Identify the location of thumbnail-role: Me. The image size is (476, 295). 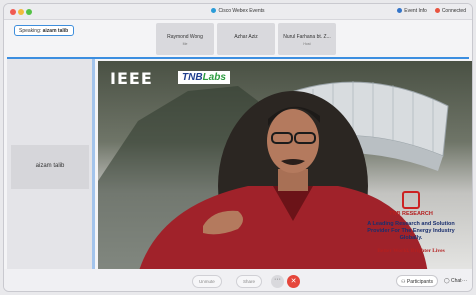
(185, 44).